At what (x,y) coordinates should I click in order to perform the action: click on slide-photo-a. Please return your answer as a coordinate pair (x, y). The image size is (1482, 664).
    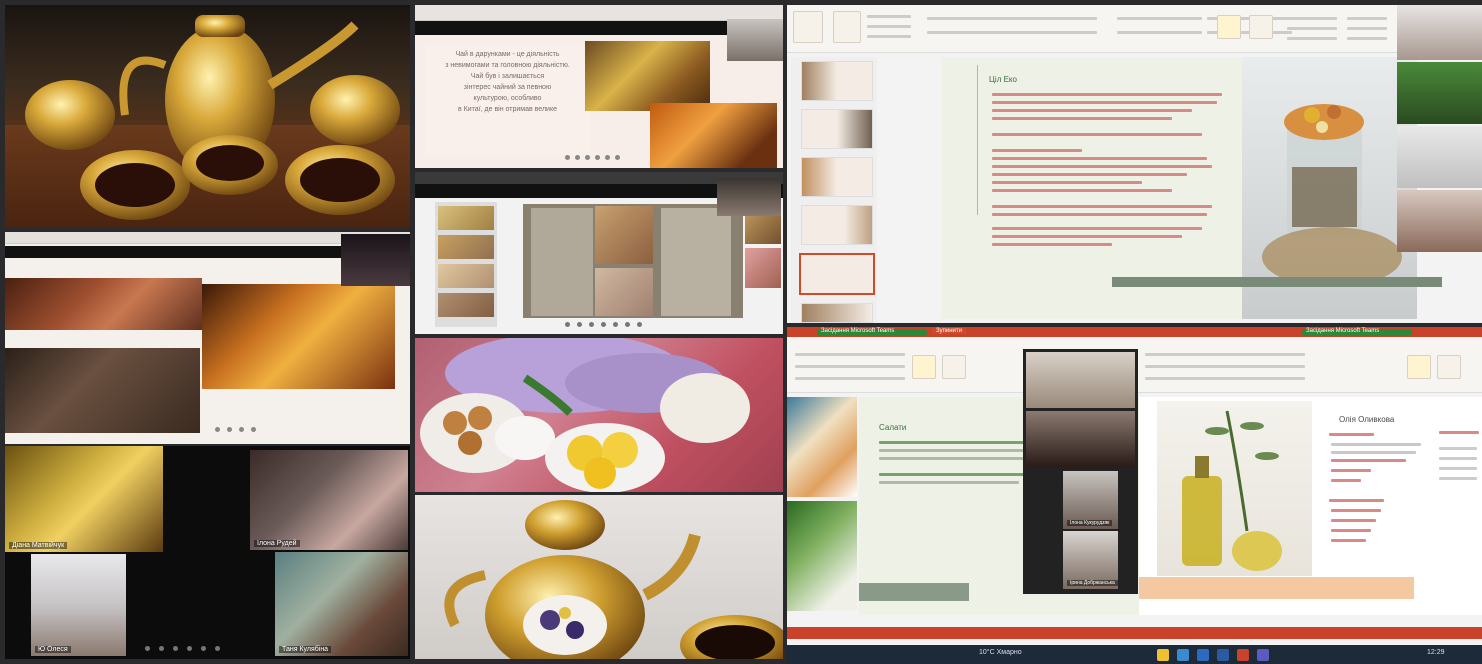
    Looking at the image, I should click on (624, 235).